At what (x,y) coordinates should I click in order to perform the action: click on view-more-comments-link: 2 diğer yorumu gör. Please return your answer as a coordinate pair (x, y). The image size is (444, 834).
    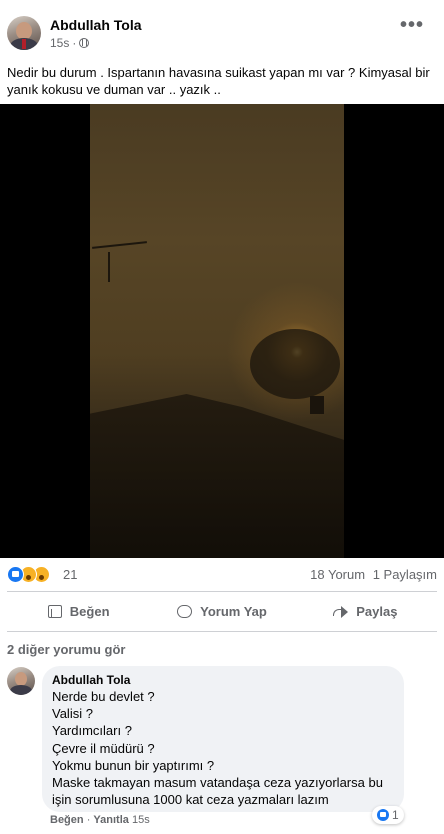
    Looking at the image, I should click on (66, 649).